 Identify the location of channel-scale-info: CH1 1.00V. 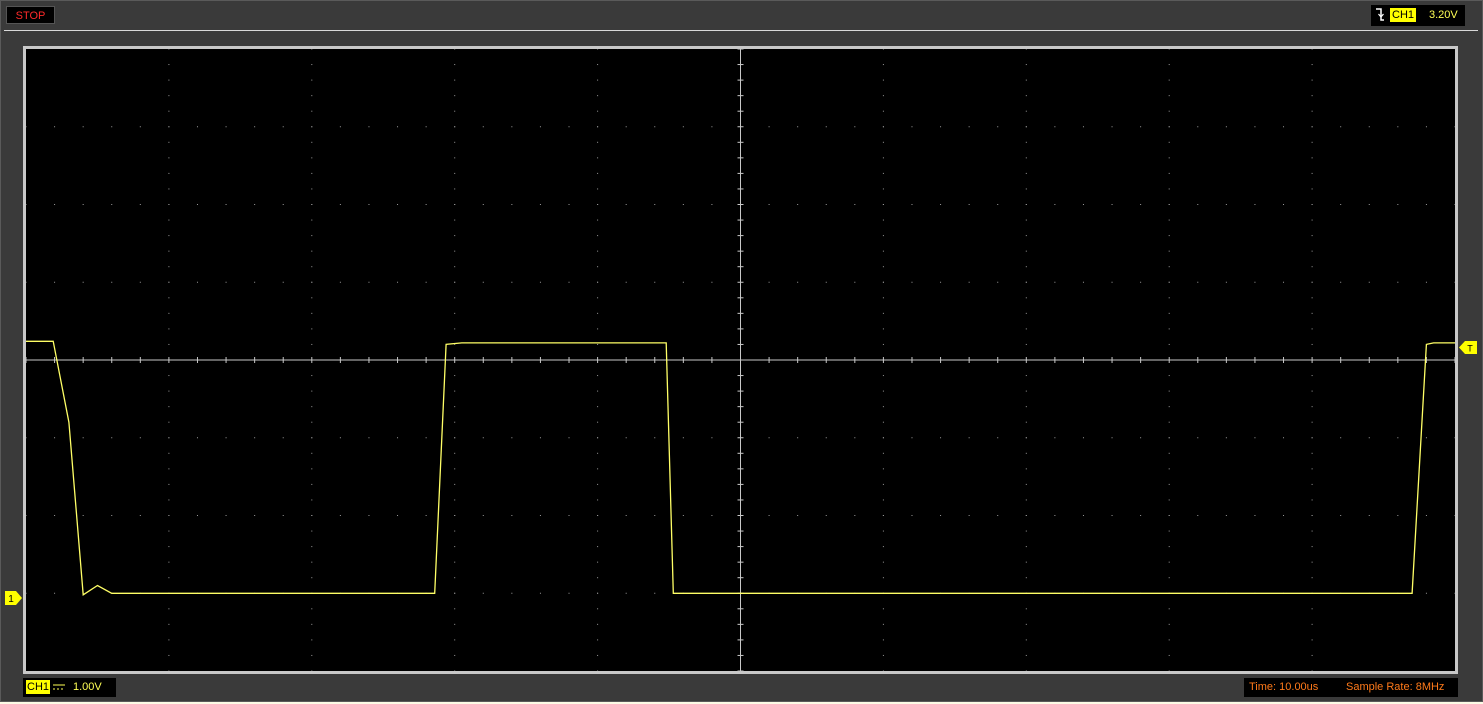
(69, 687).